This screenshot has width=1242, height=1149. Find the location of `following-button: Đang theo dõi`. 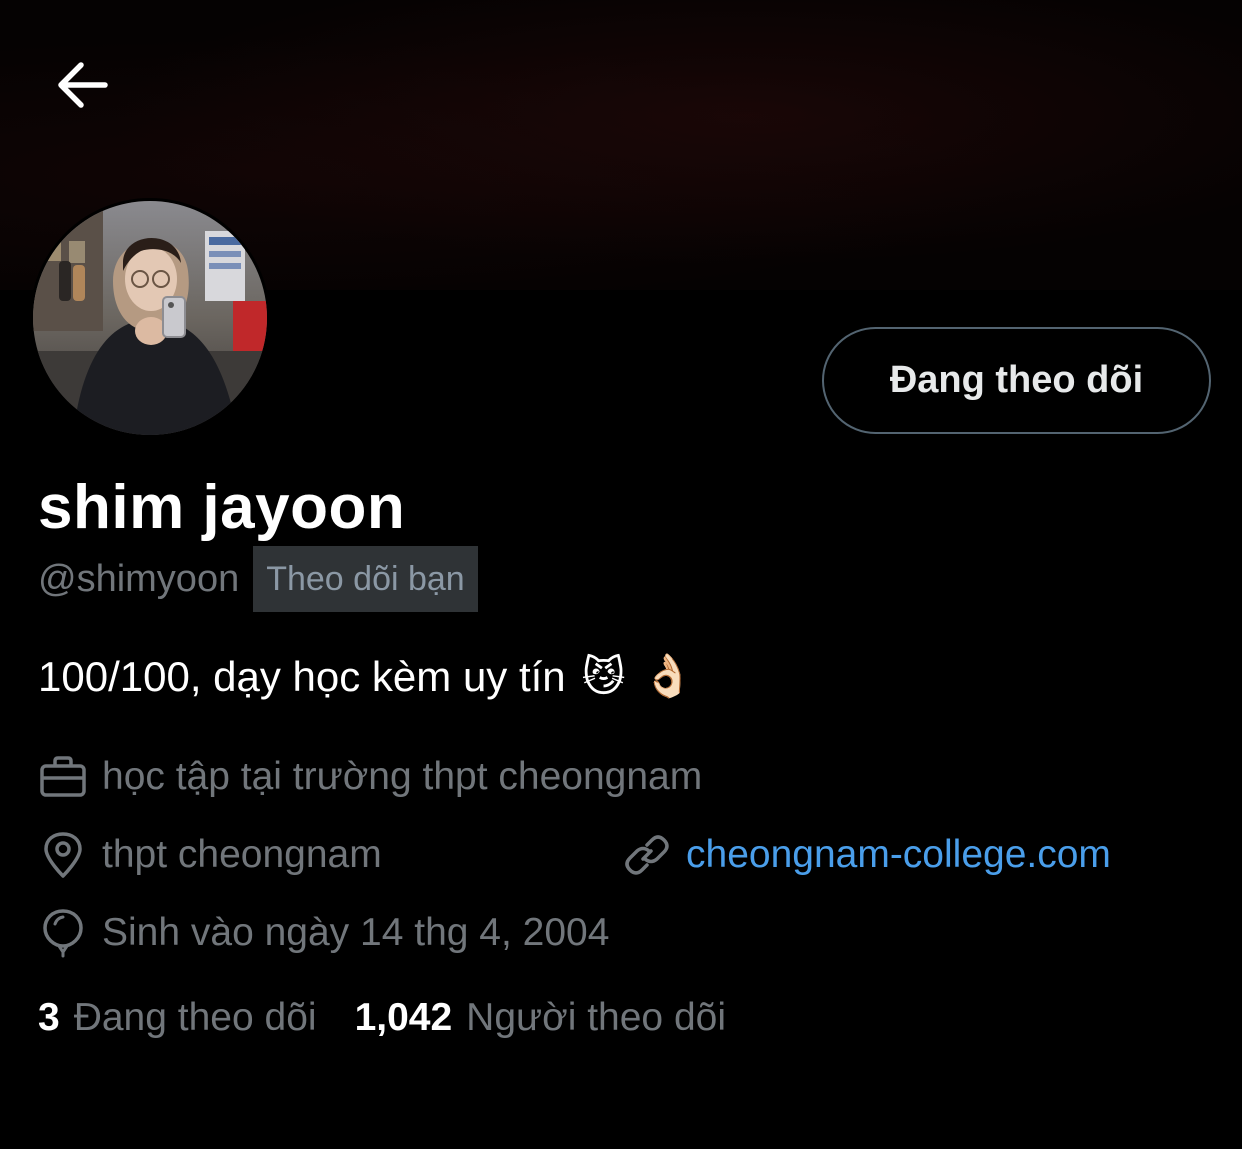

following-button: Đang theo dõi is located at coordinates (1016, 380).